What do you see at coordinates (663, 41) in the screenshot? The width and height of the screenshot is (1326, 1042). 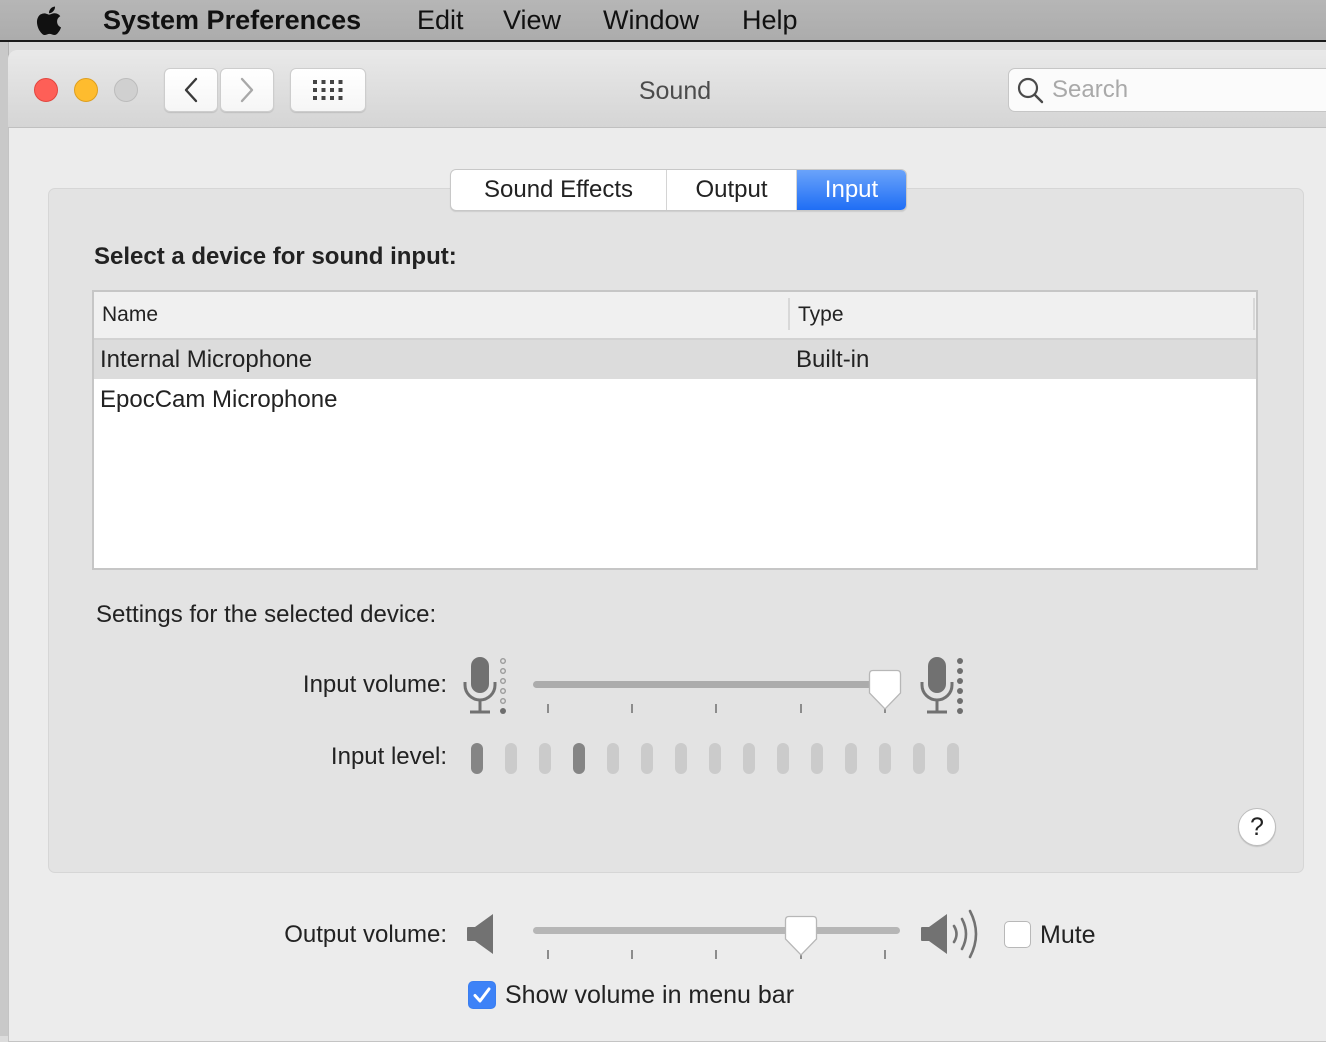 I see `menu-bar-divider` at bounding box center [663, 41].